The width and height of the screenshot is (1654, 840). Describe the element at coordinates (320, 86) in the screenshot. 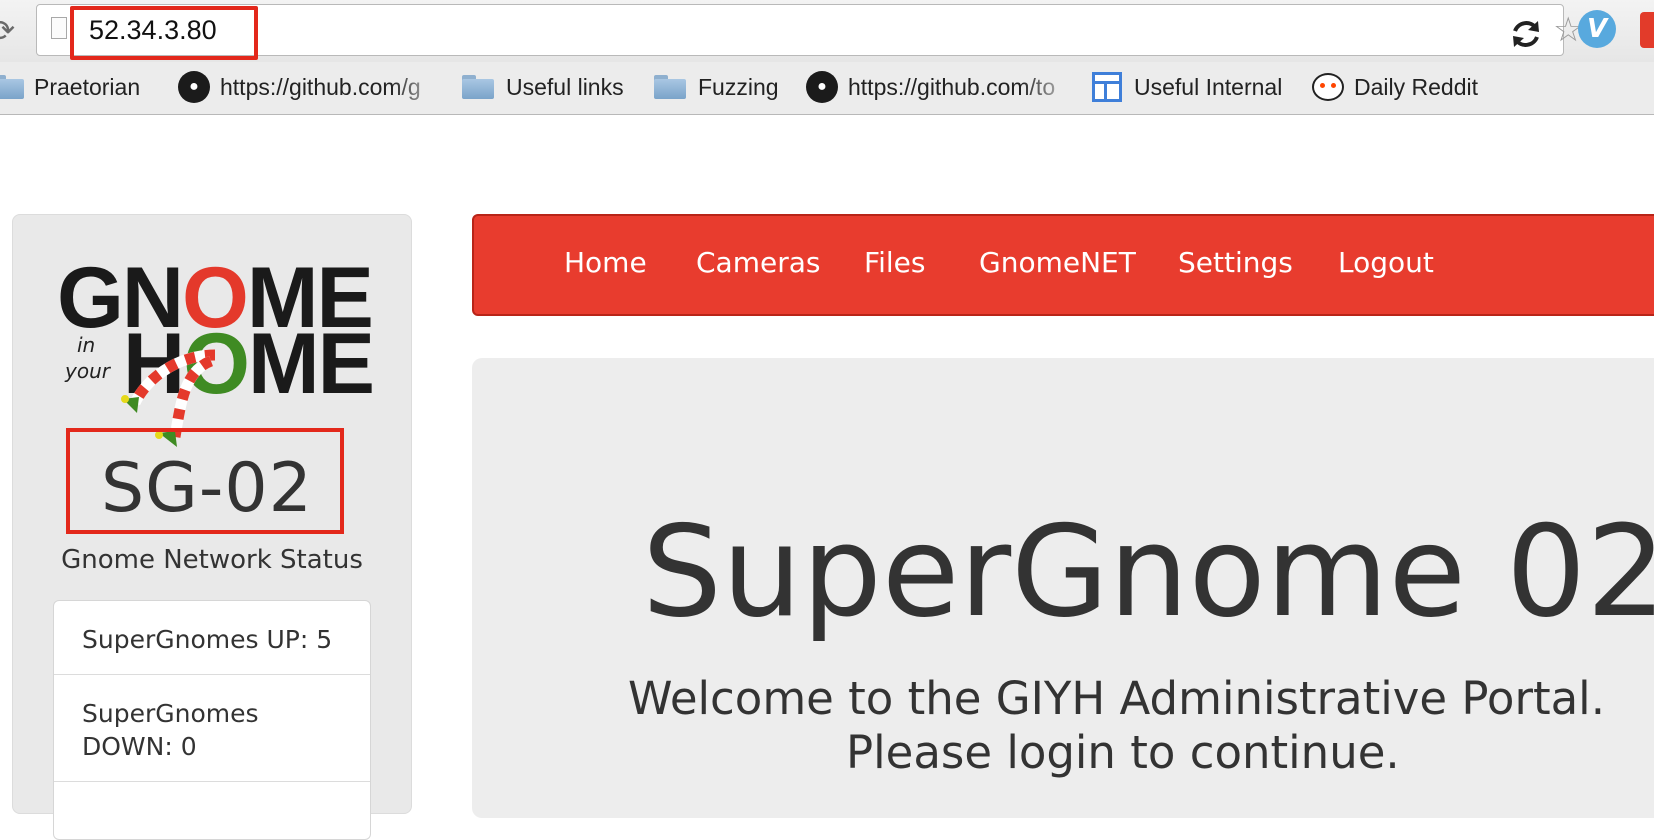

I see `bookmark-label: https://github.com/g` at that location.